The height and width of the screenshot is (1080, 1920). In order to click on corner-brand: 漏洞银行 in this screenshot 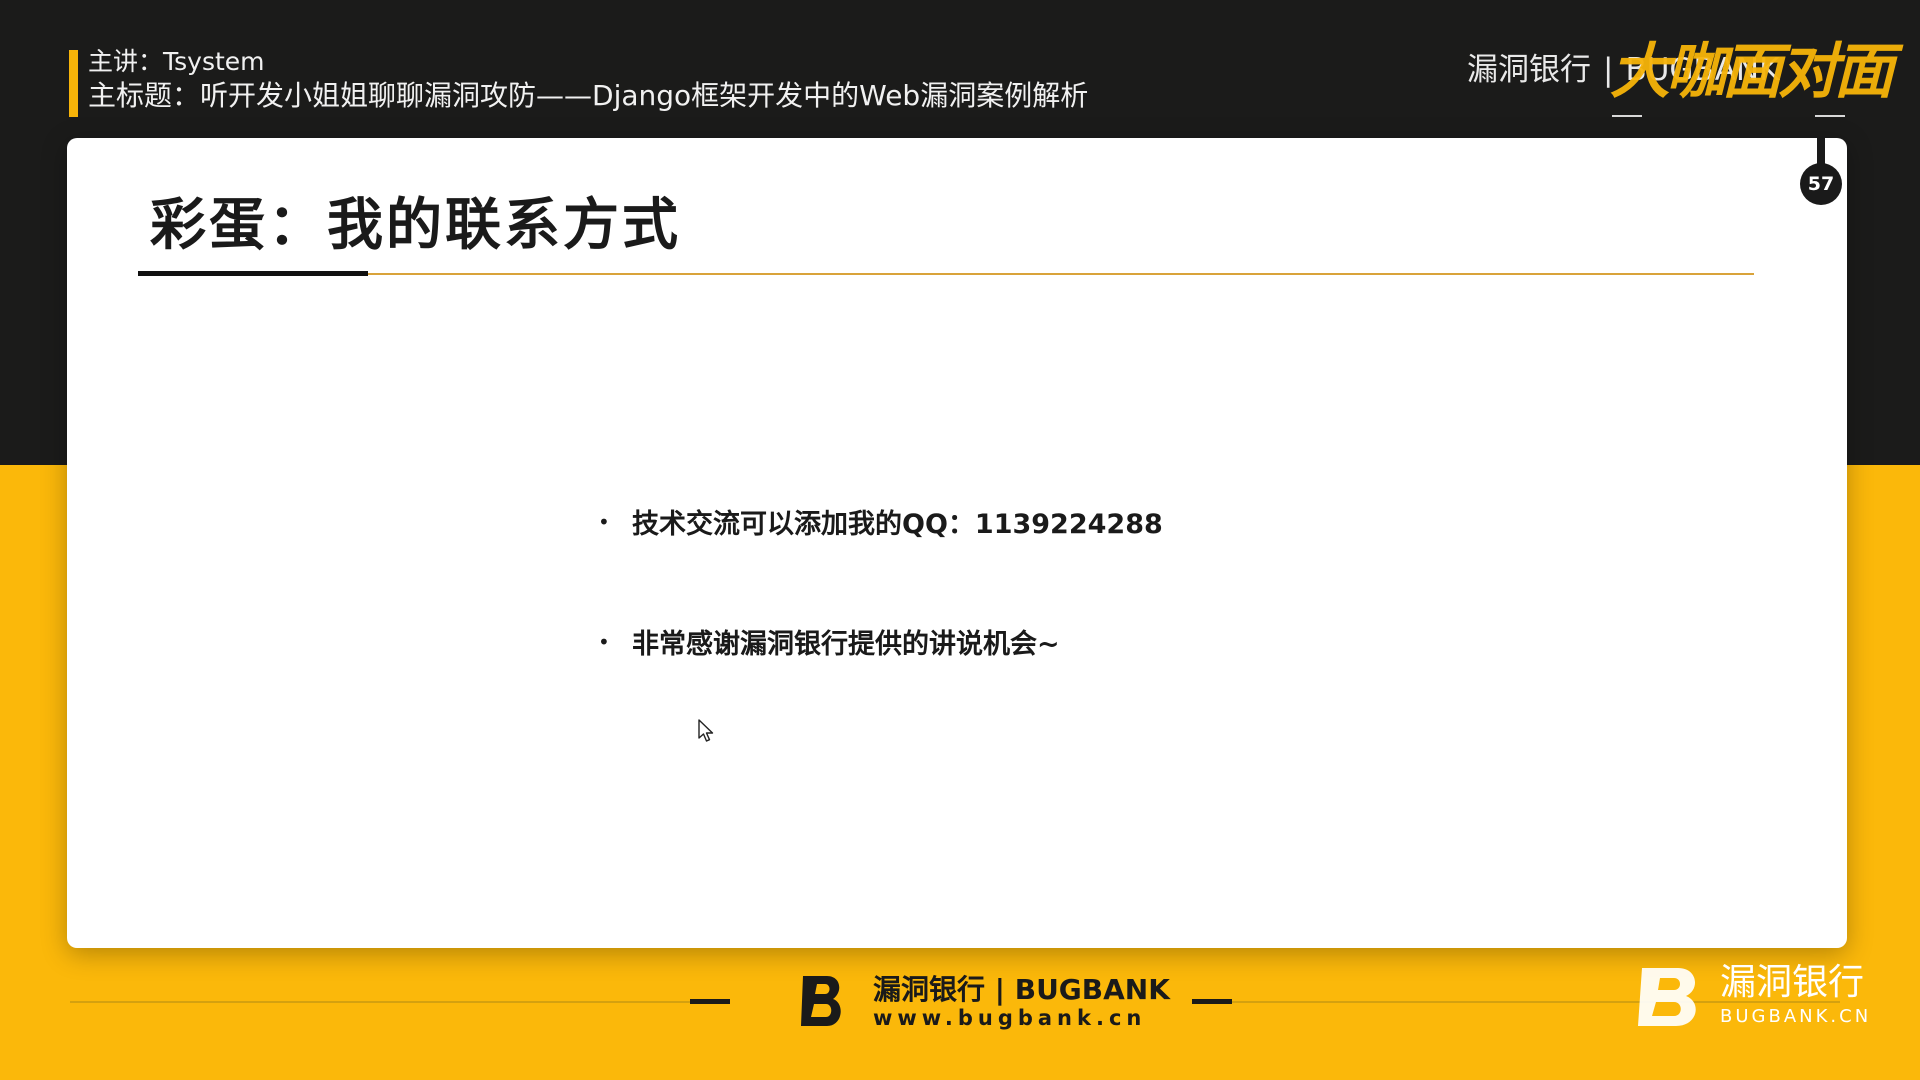, I will do `click(1792, 982)`.